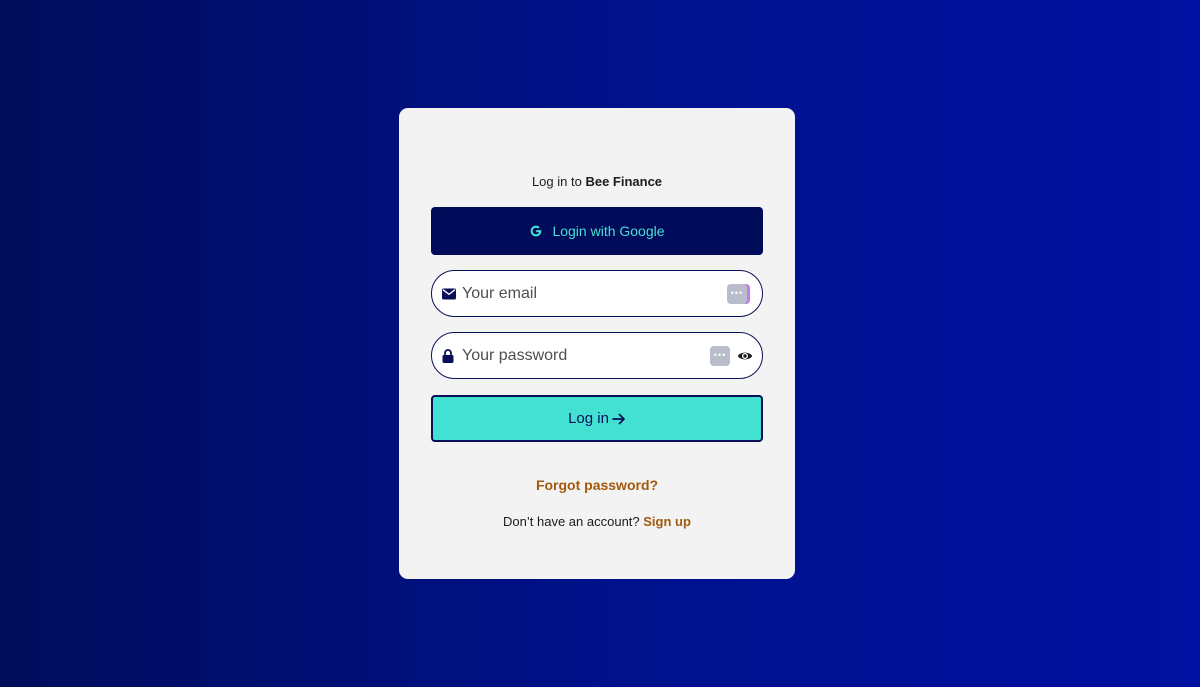 Image resolution: width=1200 pixels, height=687 pixels. Describe the element at coordinates (558, 181) in the screenshot. I see `heading-prefix: Log in to` at that location.